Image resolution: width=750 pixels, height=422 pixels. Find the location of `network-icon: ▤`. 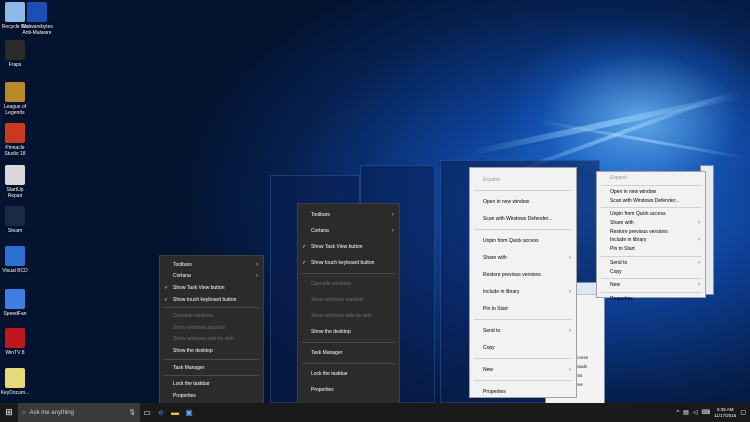

network-icon: ▤ is located at coordinates (686, 412).